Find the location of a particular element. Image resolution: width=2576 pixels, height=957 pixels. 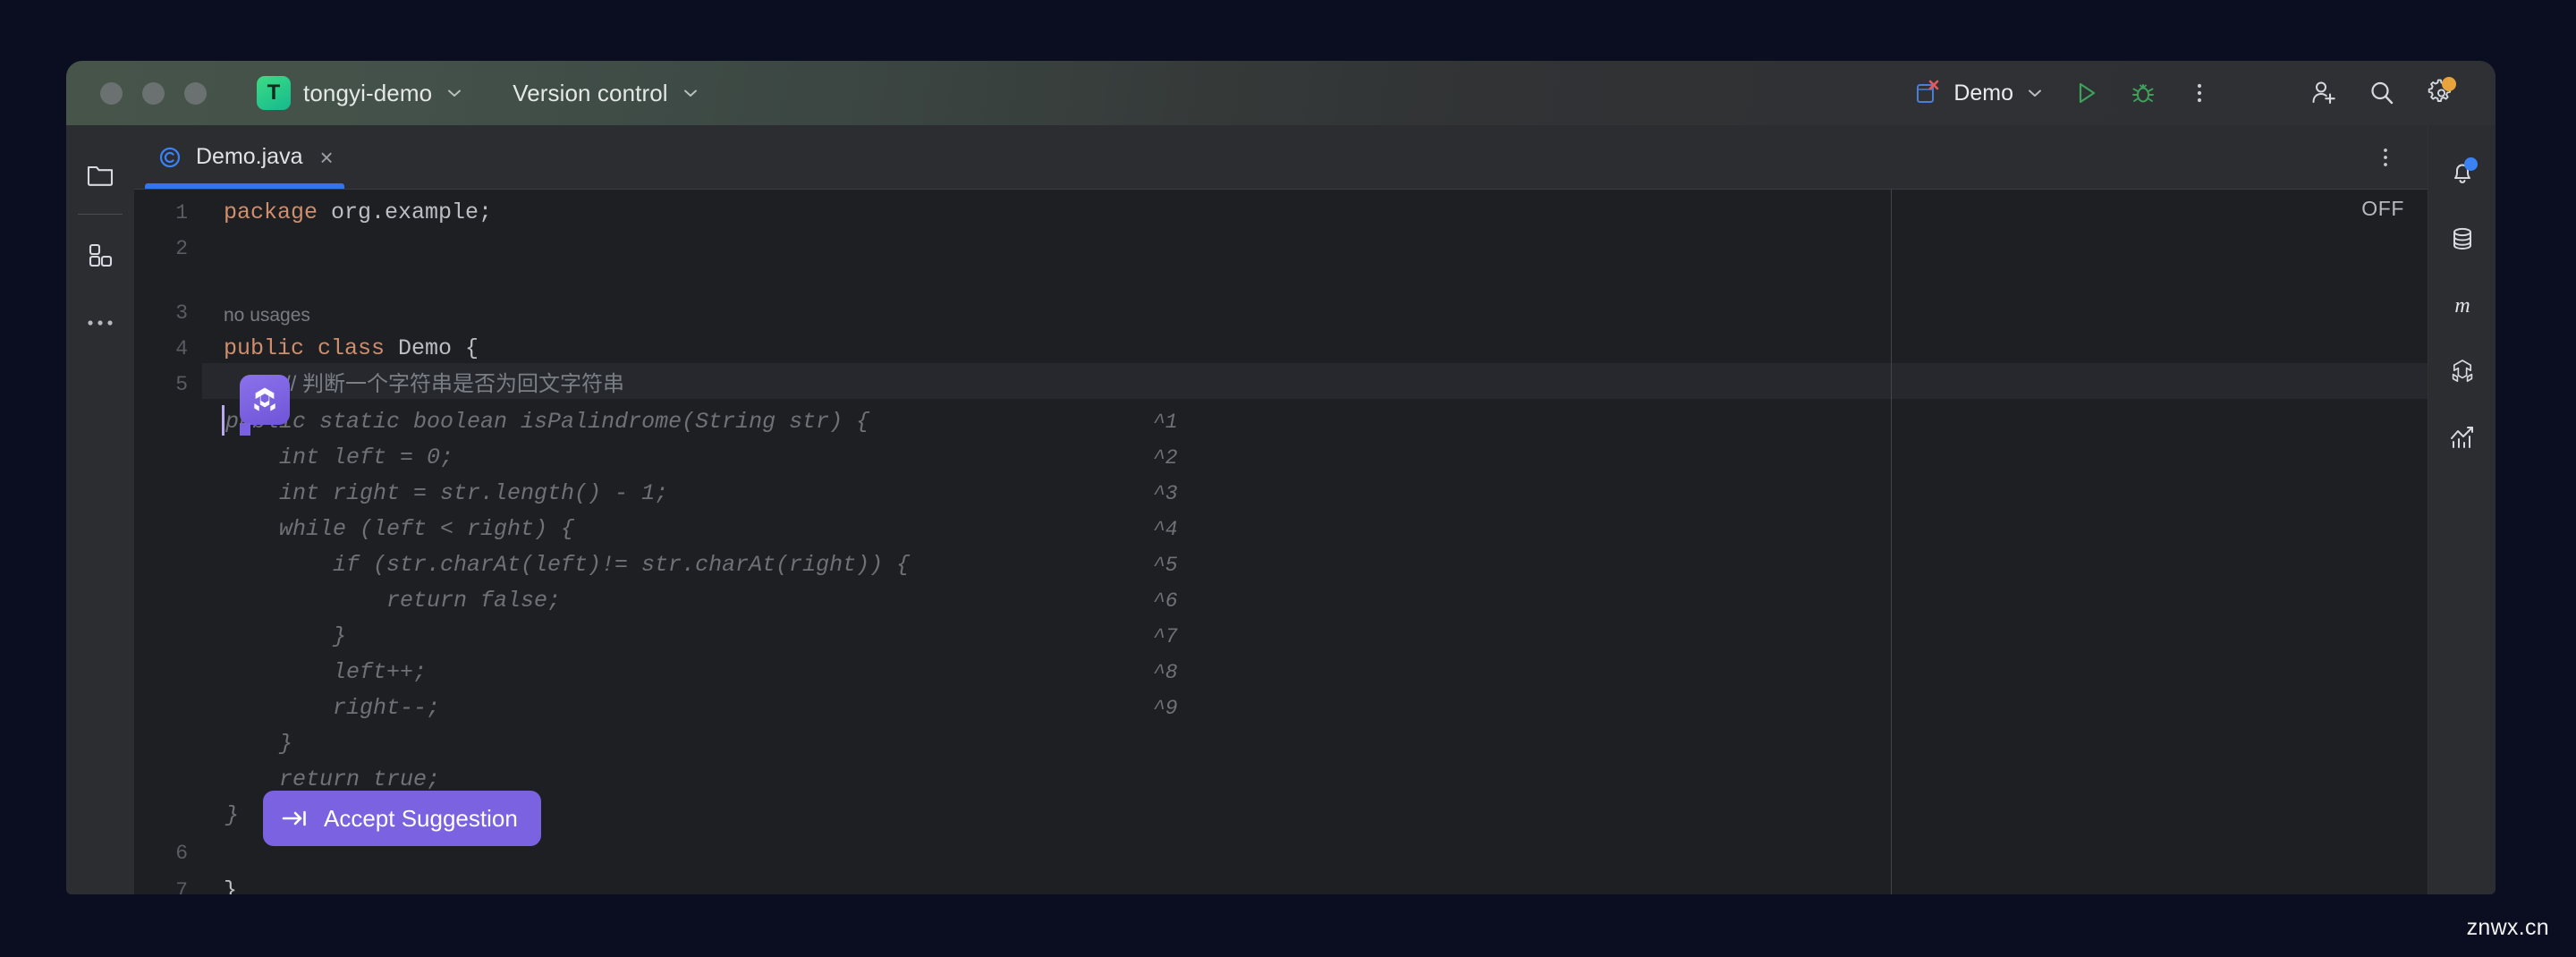

ghost-line: int left = 0; is located at coordinates (366, 457).